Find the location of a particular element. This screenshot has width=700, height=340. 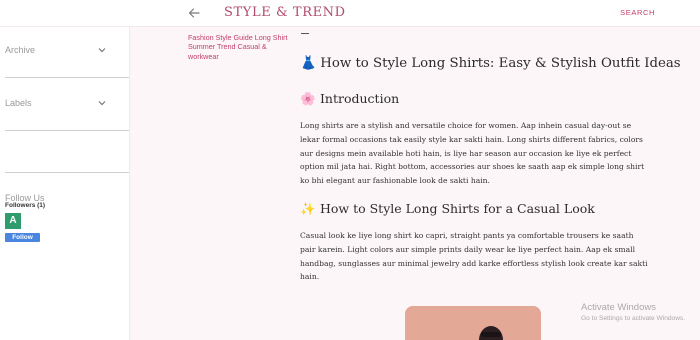

section-heading-text: Introduction is located at coordinates (359, 98).